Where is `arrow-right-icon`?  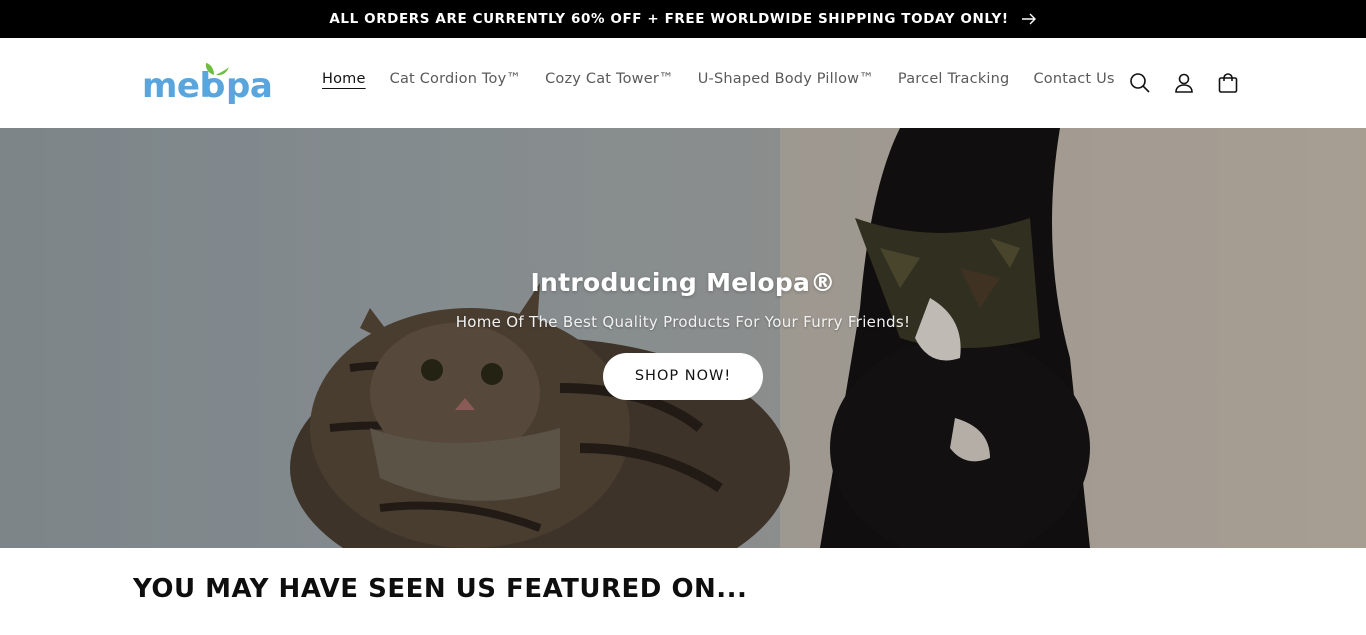 arrow-right-icon is located at coordinates (1029, 19).